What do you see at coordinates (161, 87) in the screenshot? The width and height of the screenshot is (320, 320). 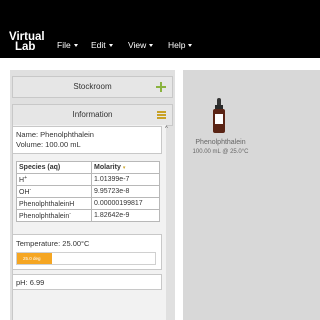 I see `plus-icon` at bounding box center [161, 87].